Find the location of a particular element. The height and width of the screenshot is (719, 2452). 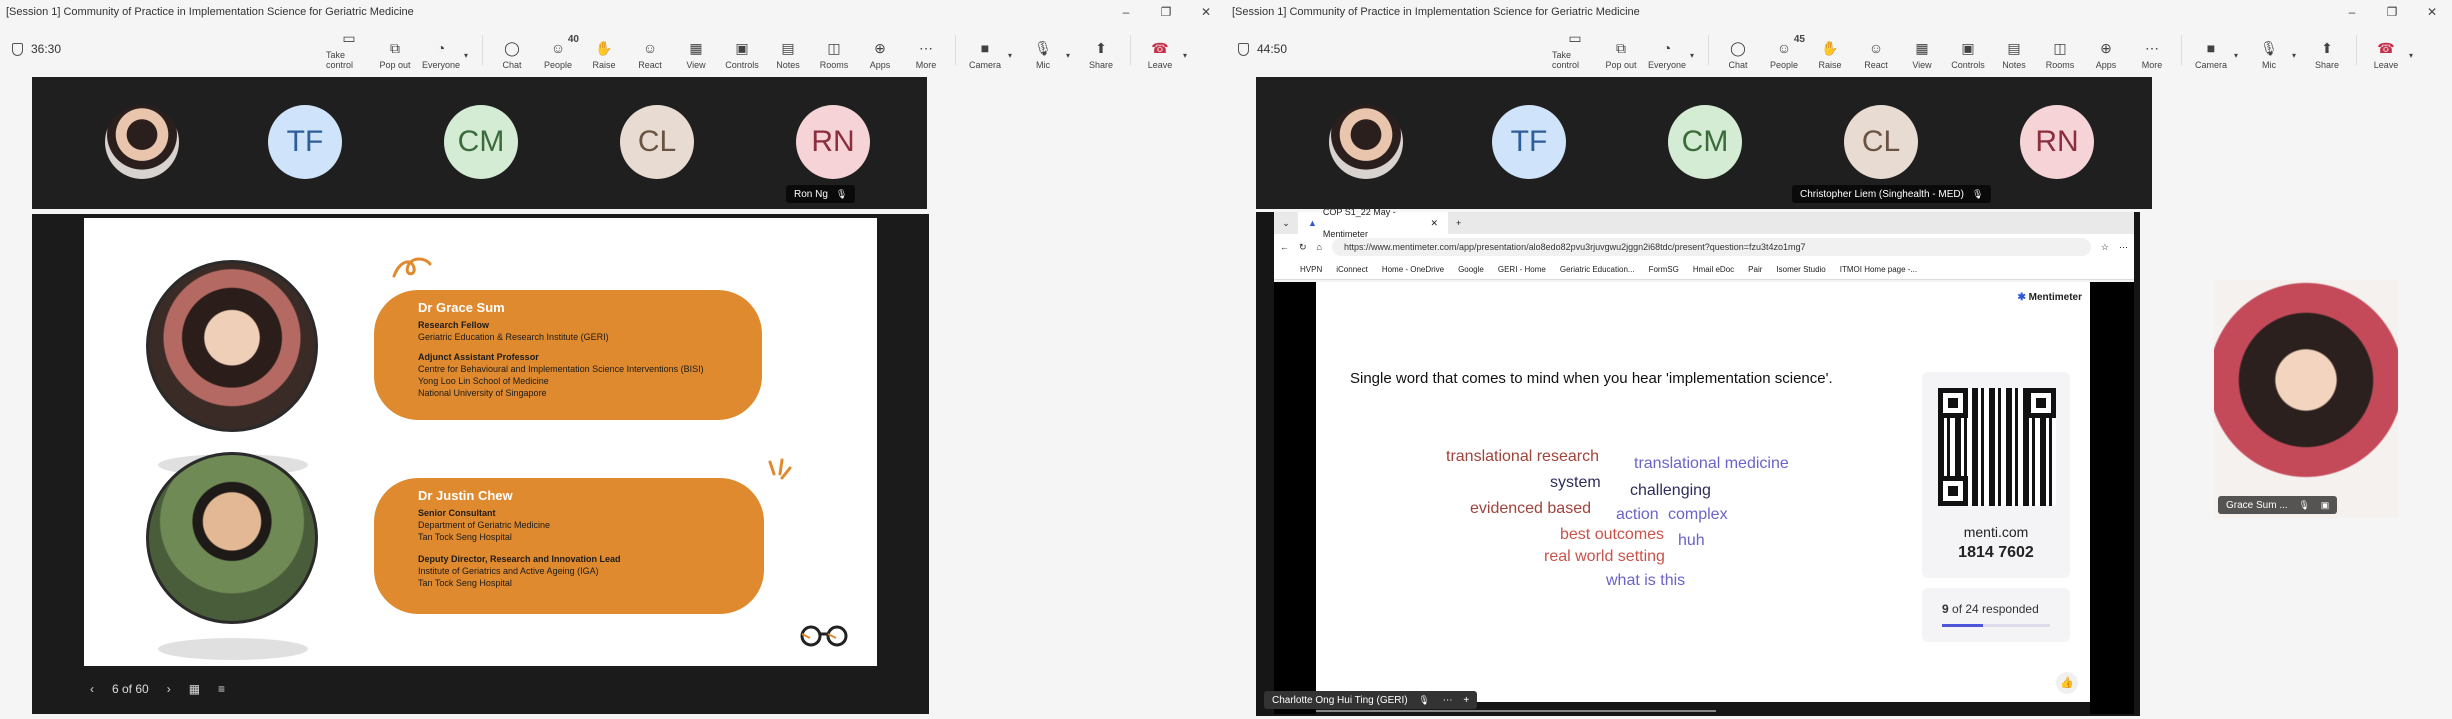

slide-settings-icon: ≡ is located at coordinates (221, 689).